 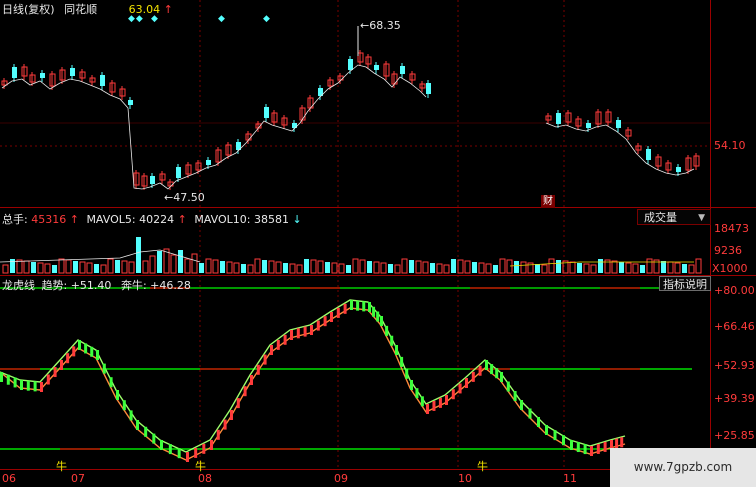 I want to click on total-volume-value: 45316, so click(x=49, y=219).